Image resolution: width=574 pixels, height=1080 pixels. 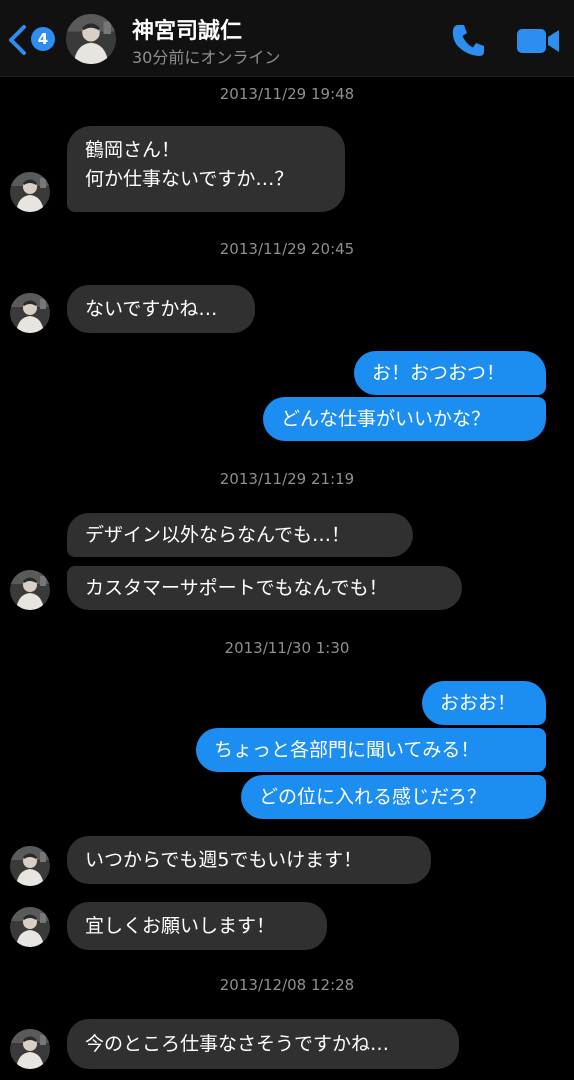 I want to click on video-call-button, so click(x=538, y=41).